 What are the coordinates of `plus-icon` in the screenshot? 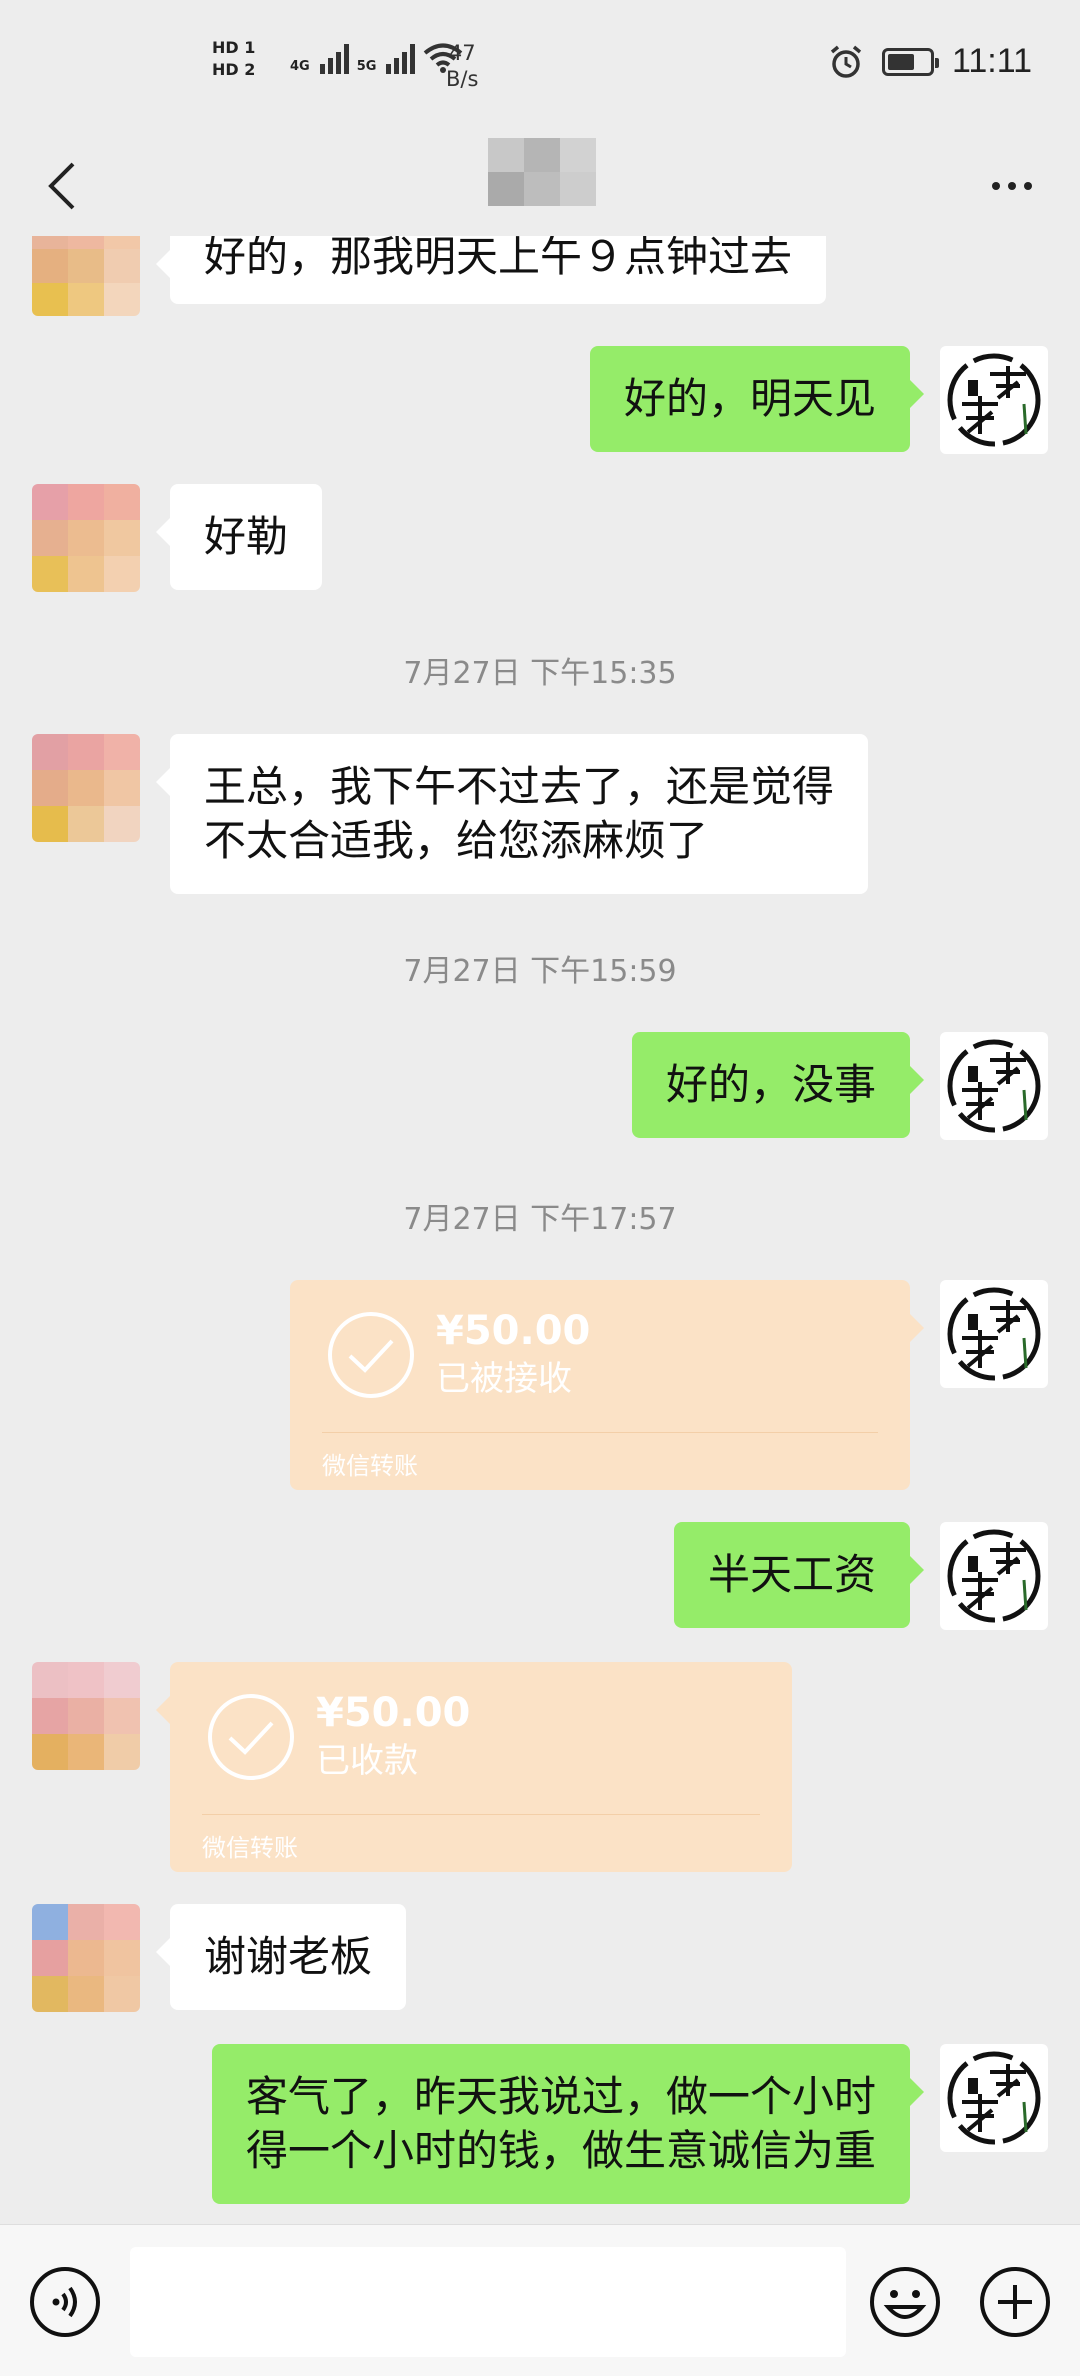 It's located at (1015, 2302).